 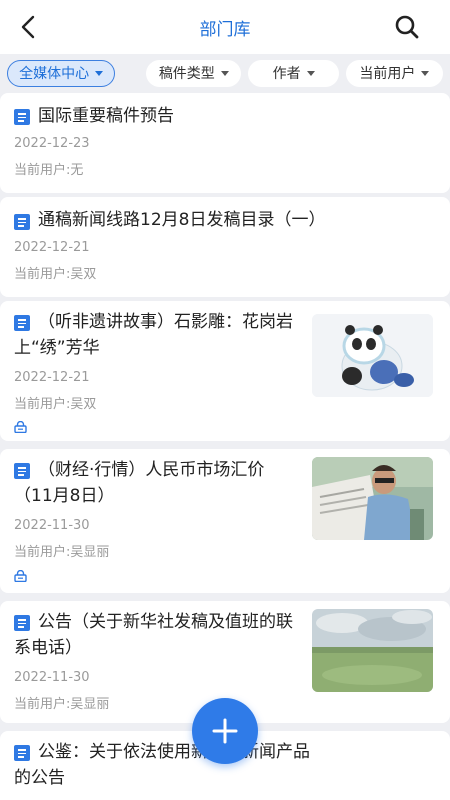 I want to click on watermark-text: 七叶子, so click(x=393, y=755).